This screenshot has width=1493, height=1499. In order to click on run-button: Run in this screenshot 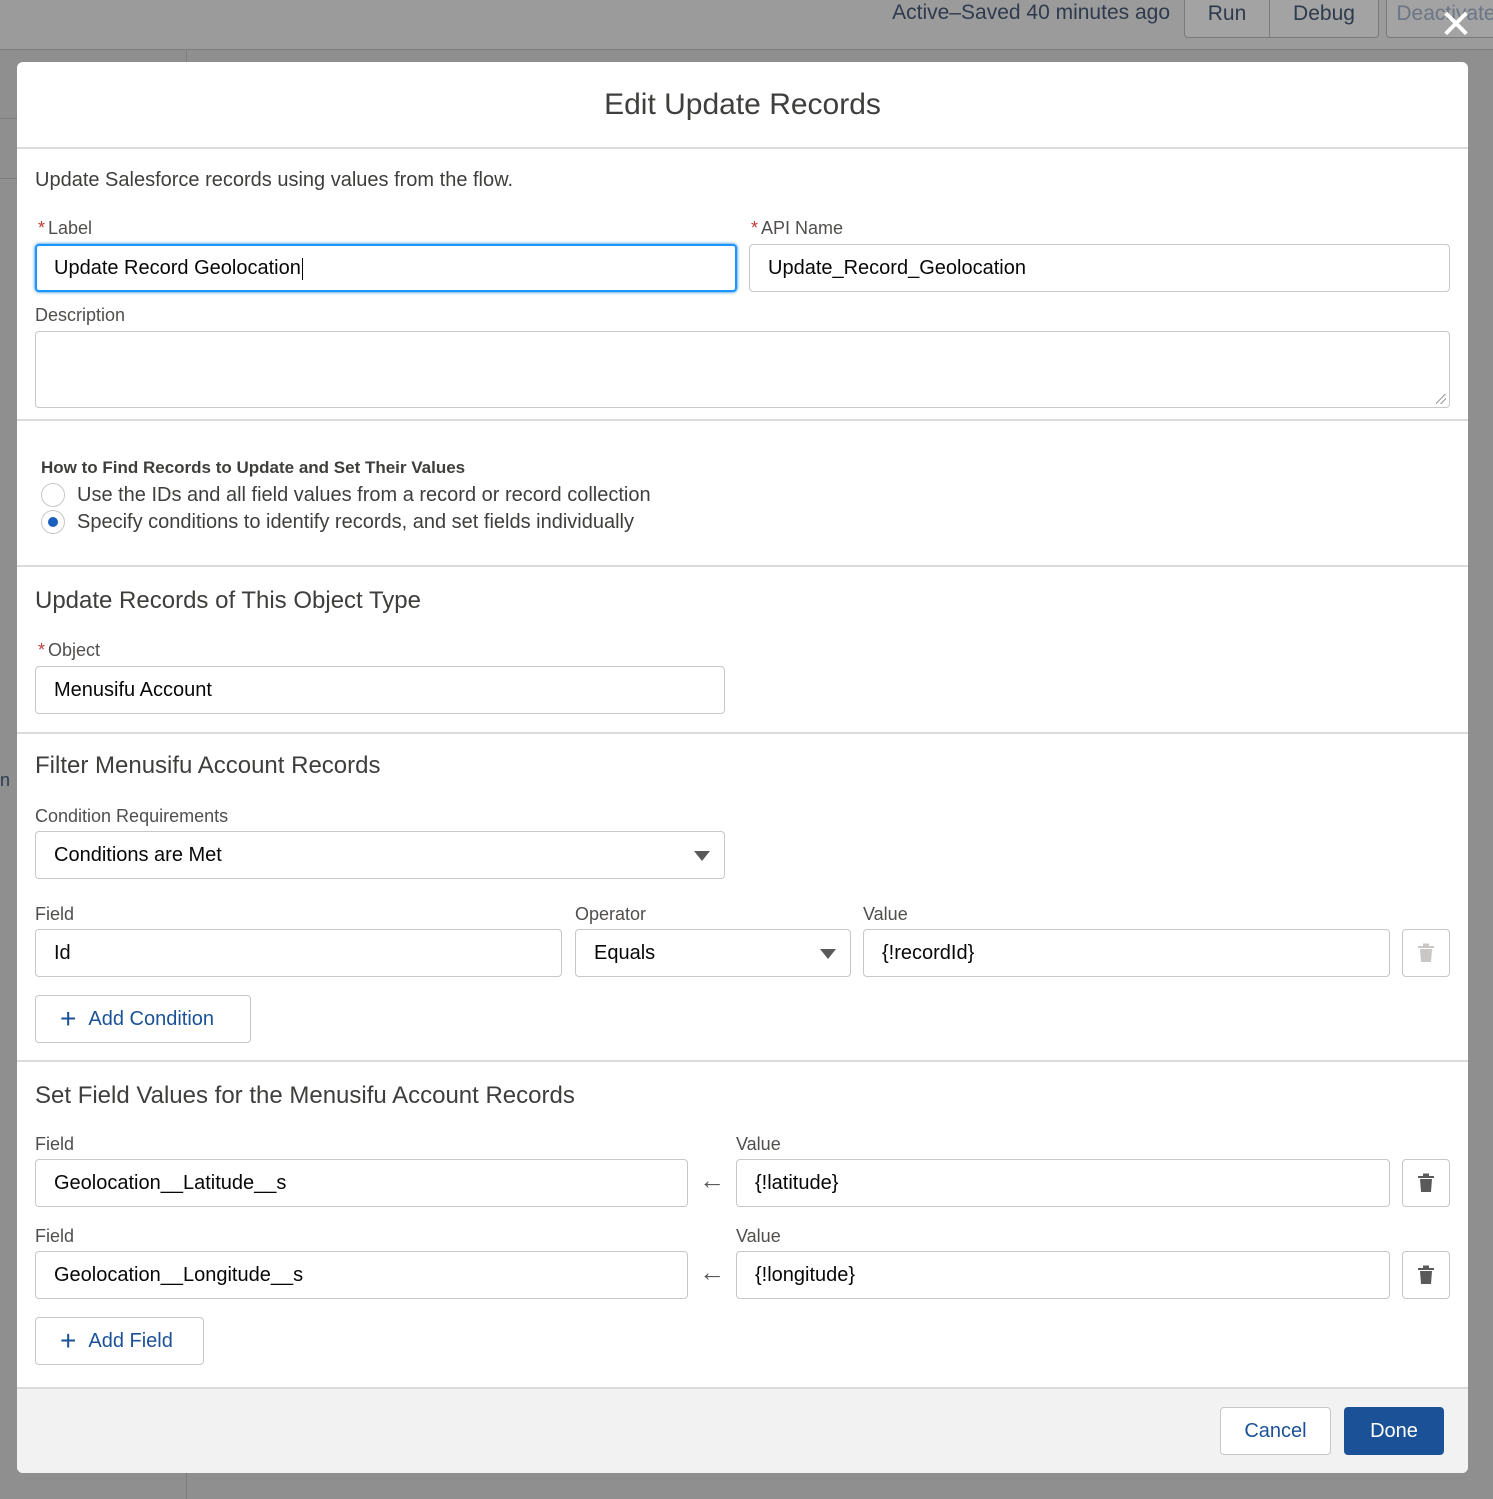, I will do `click(1227, 19)`.